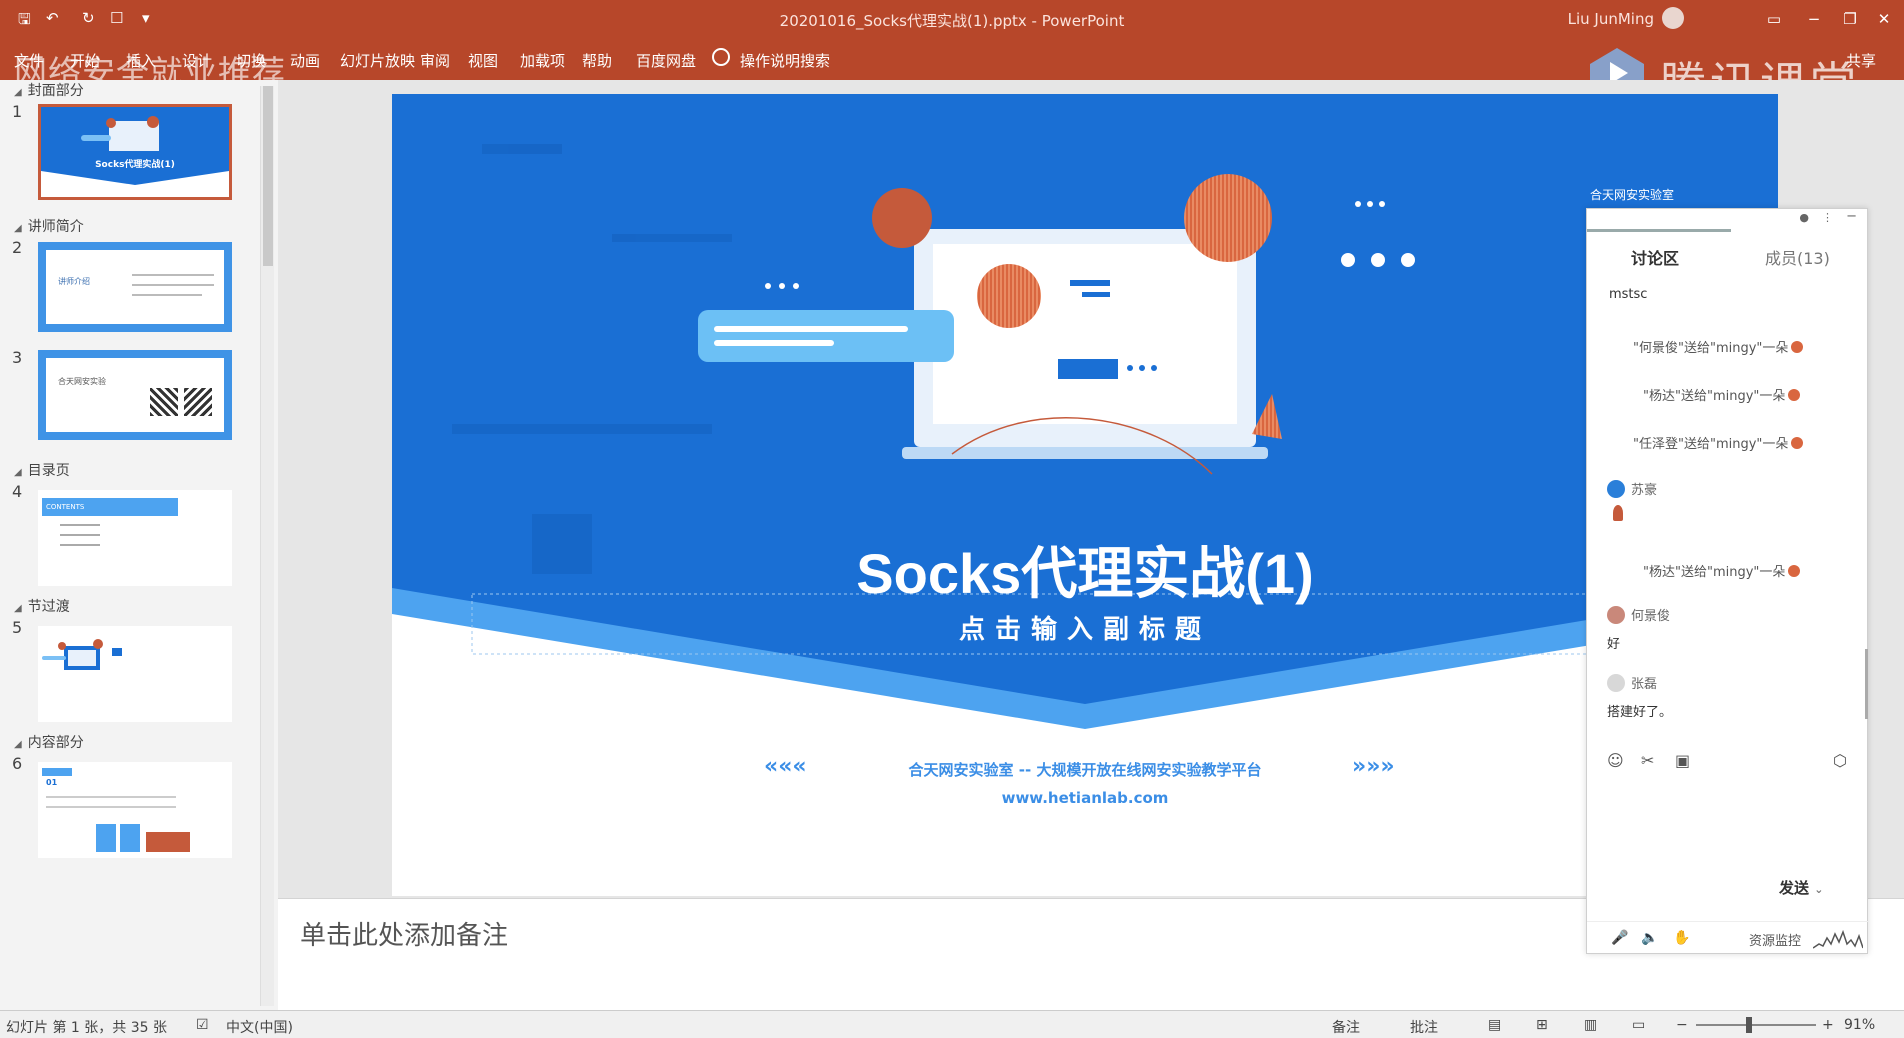 The height and width of the screenshot is (1038, 1904). I want to click on section-content: ◢ 内容部分, so click(49, 742).